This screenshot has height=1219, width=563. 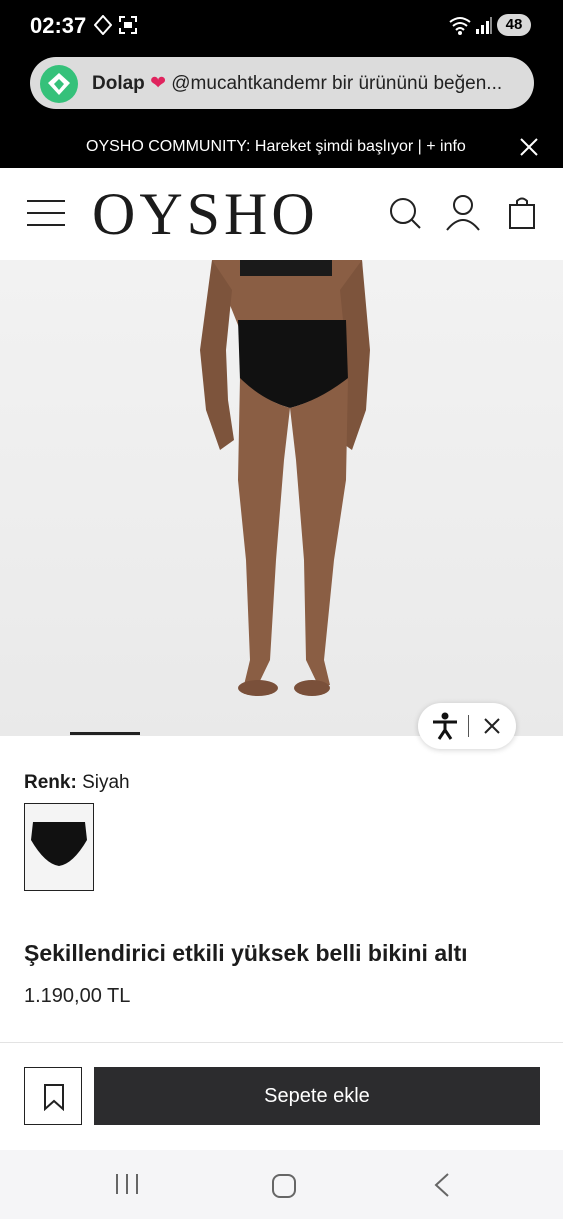 I want to click on search-icon, so click(x=405, y=213).